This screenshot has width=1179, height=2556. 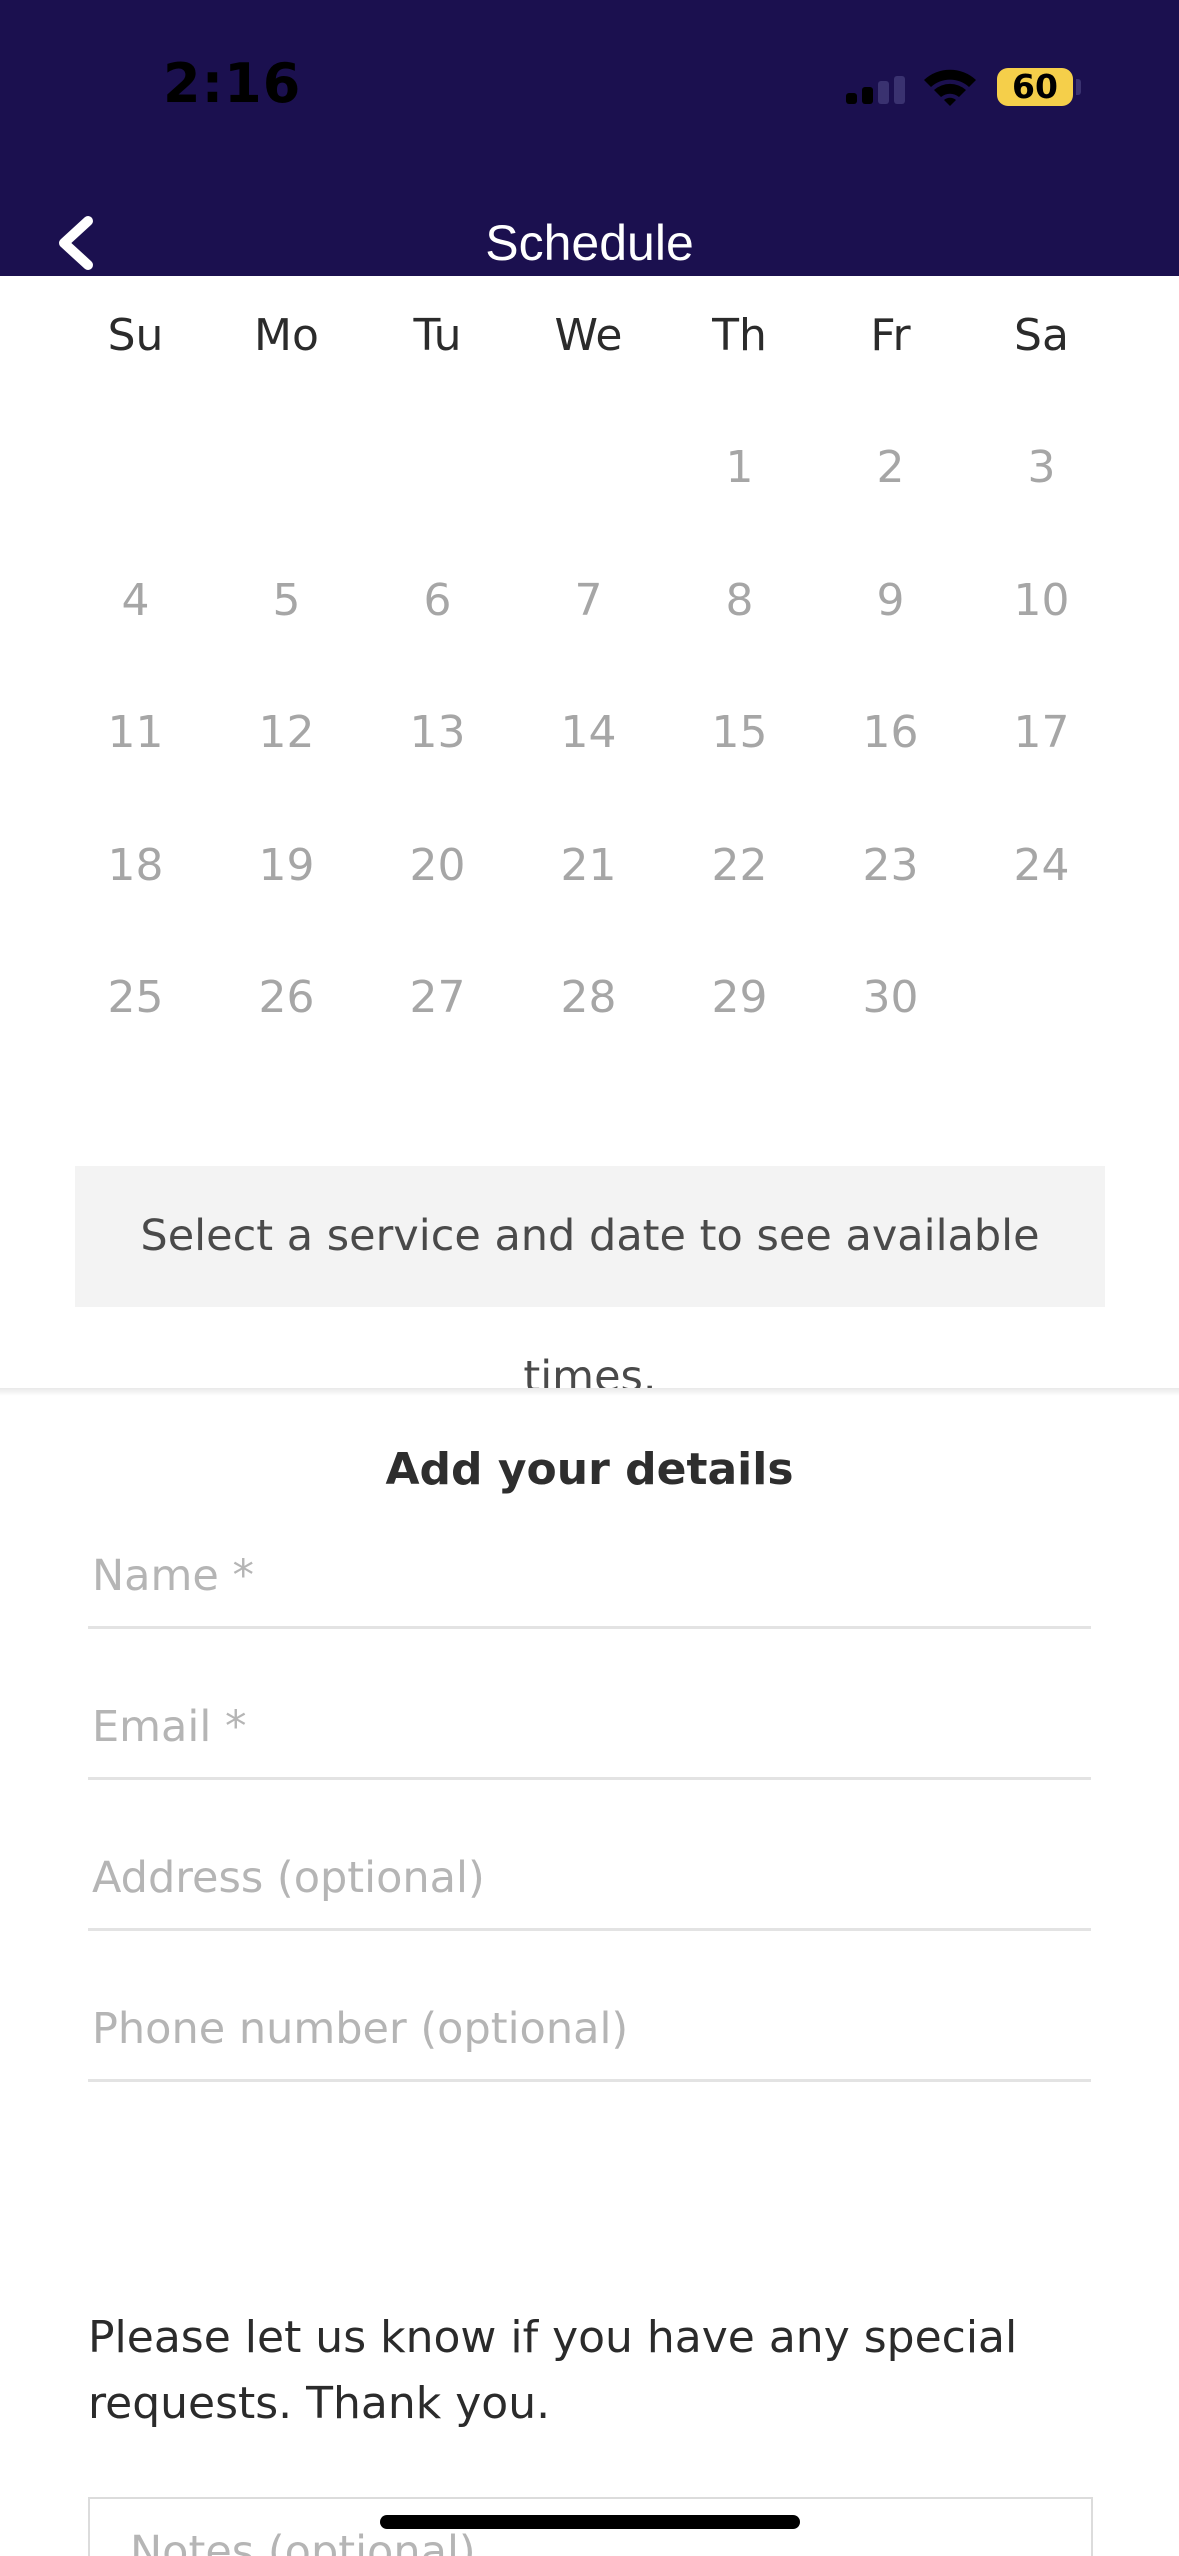 I want to click on address-field, so click(x=589, y=1879).